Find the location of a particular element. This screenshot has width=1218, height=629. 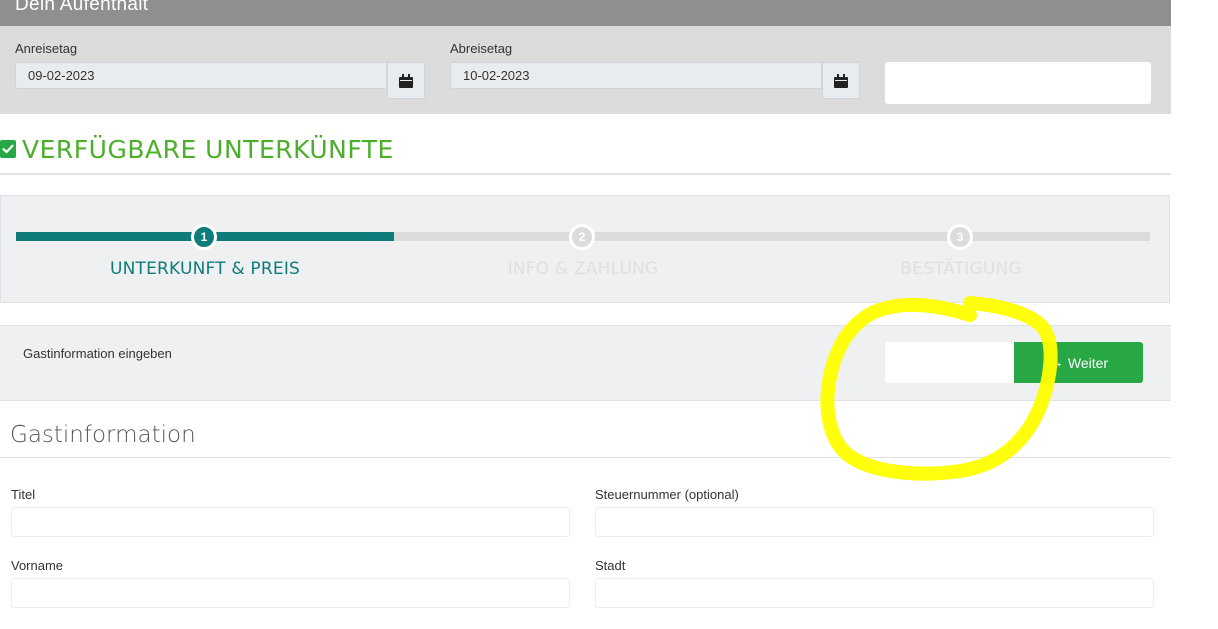

next-button-label: Weiter is located at coordinates (1088, 362).